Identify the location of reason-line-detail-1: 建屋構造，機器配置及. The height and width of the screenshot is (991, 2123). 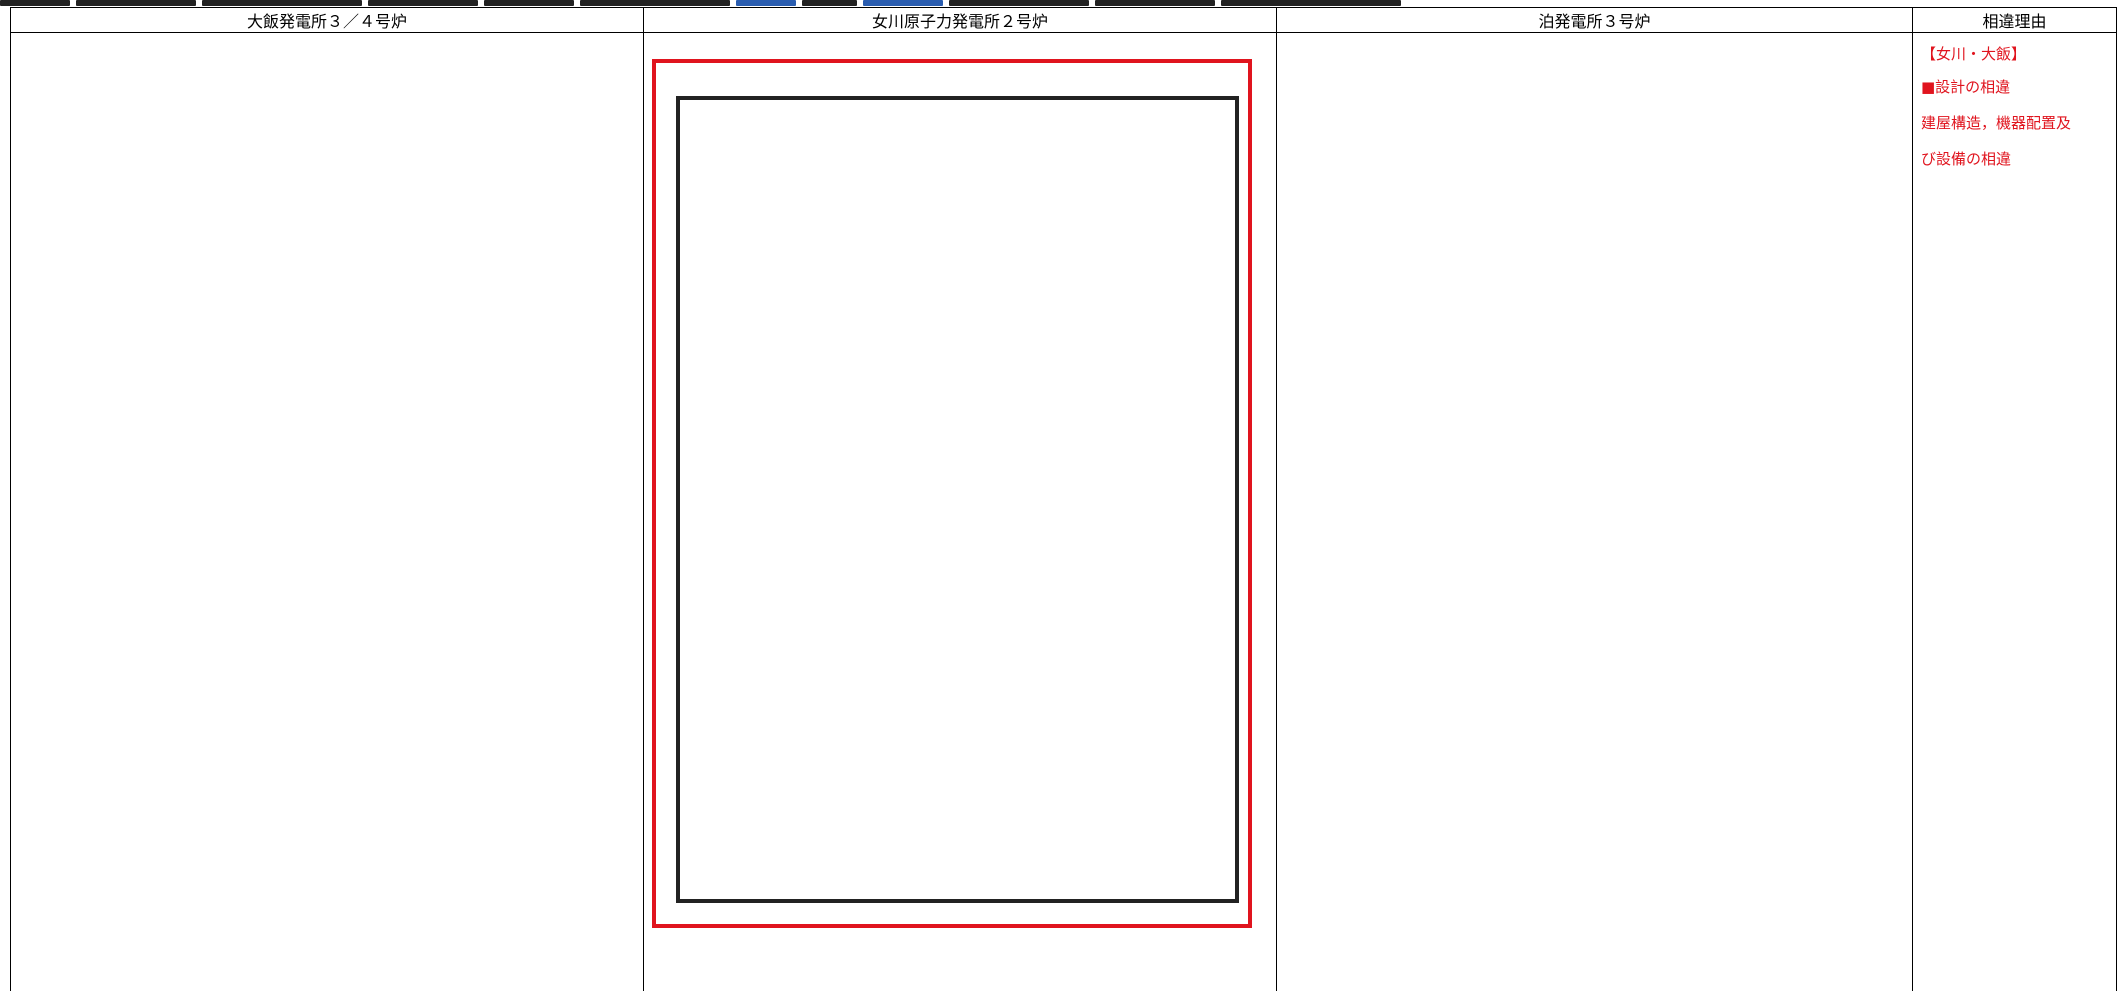
(1996, 123).